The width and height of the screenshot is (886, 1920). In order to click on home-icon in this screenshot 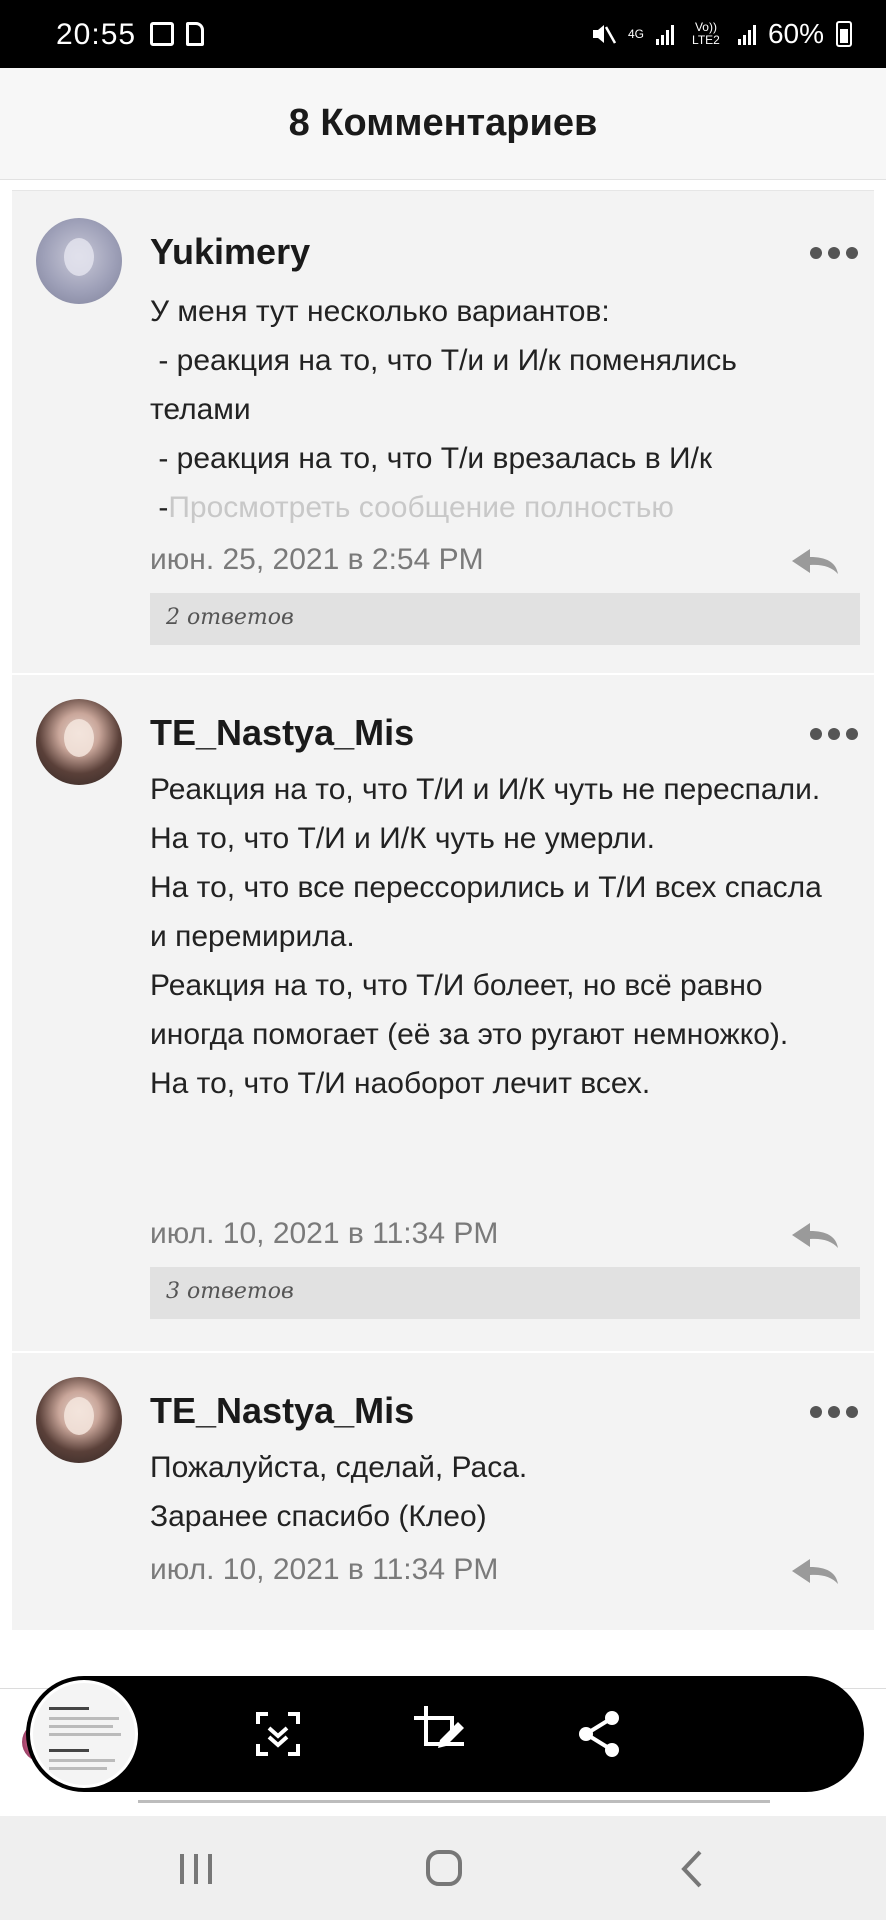, I will do `click(444, 1869)`.